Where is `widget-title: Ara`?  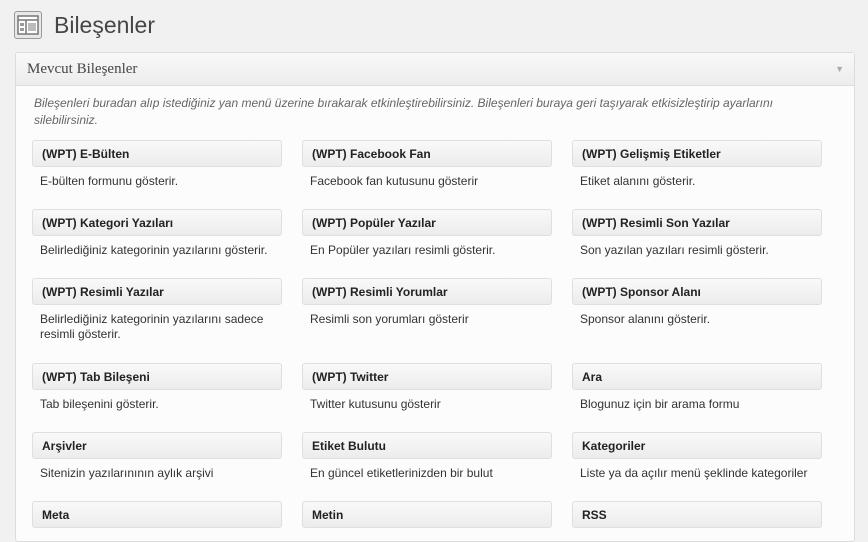 widget-title: Ara is located at coordinates (697, 376).